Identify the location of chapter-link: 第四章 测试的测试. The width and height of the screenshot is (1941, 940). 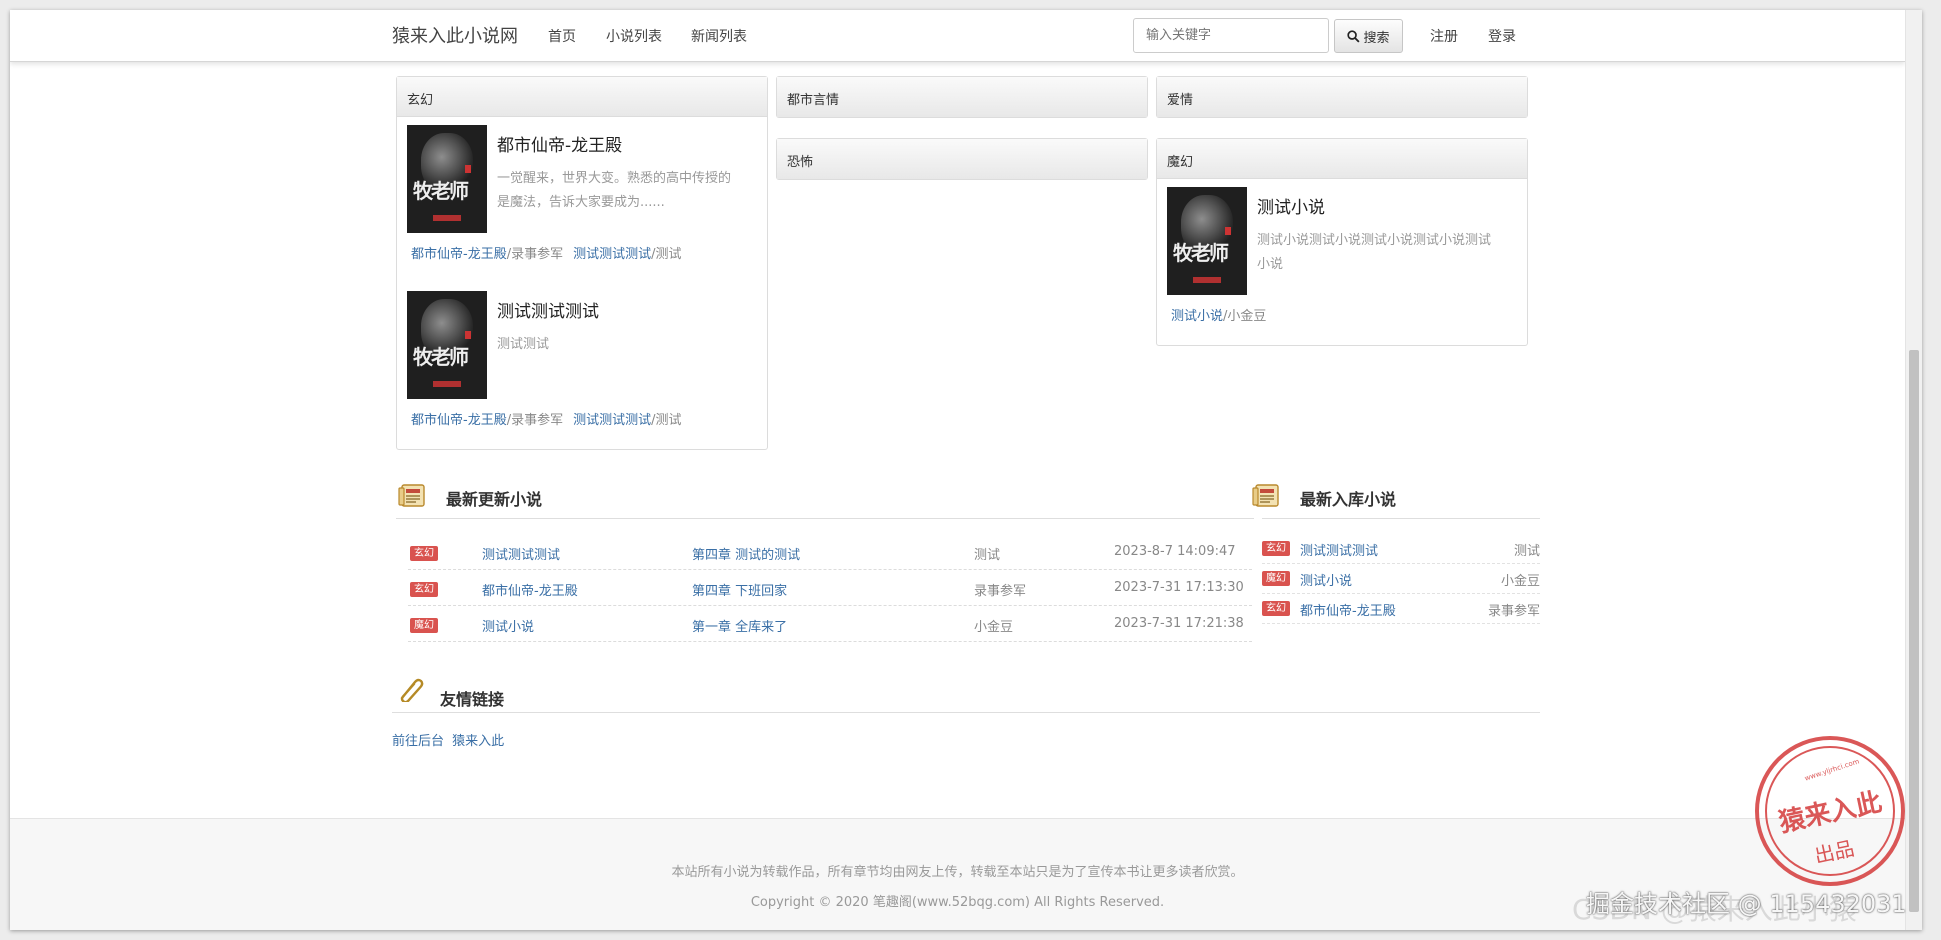
(746, 553).